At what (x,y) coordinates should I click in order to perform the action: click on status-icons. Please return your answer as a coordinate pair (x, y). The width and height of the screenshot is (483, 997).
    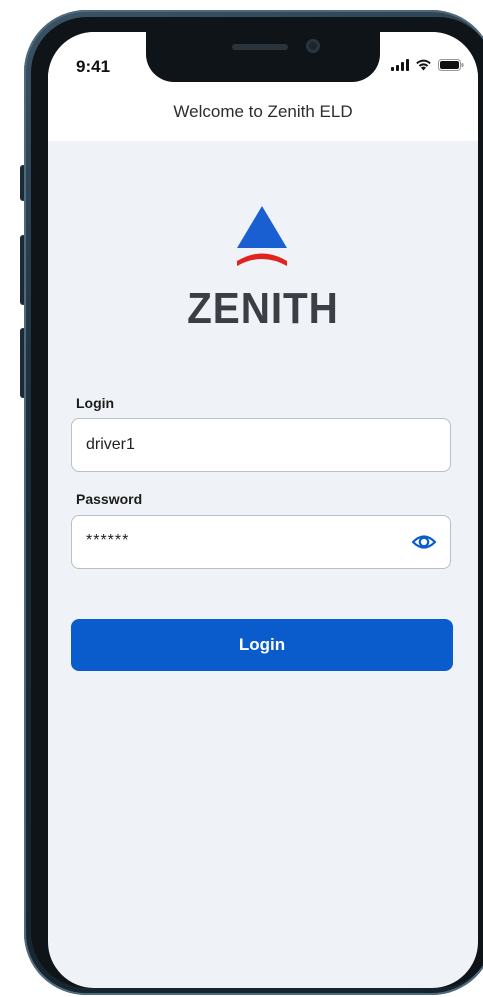
    Looking at the image, I should click on (427, 65).